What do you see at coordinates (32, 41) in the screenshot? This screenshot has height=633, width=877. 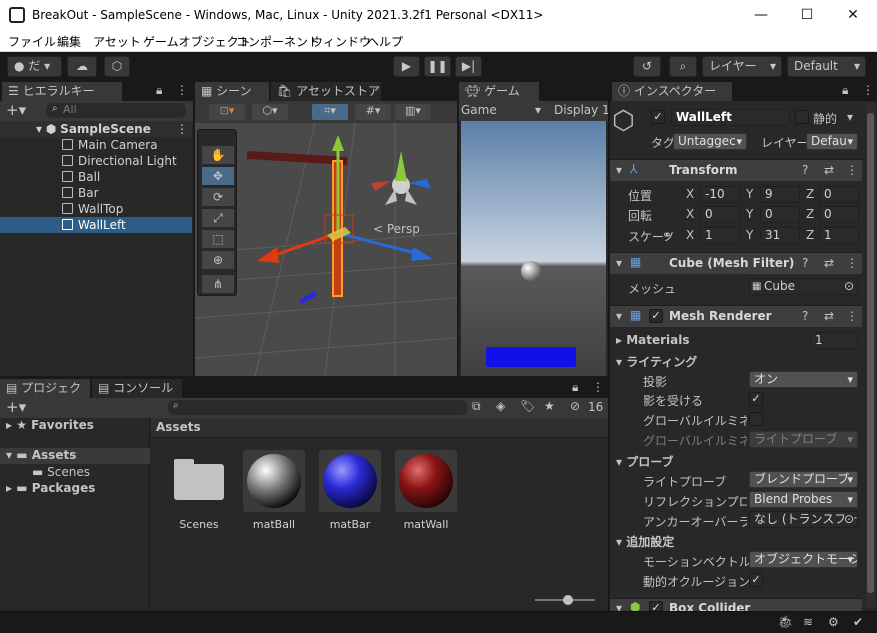 I see `menu-file: ファイル` at bounding box center [32, 41].